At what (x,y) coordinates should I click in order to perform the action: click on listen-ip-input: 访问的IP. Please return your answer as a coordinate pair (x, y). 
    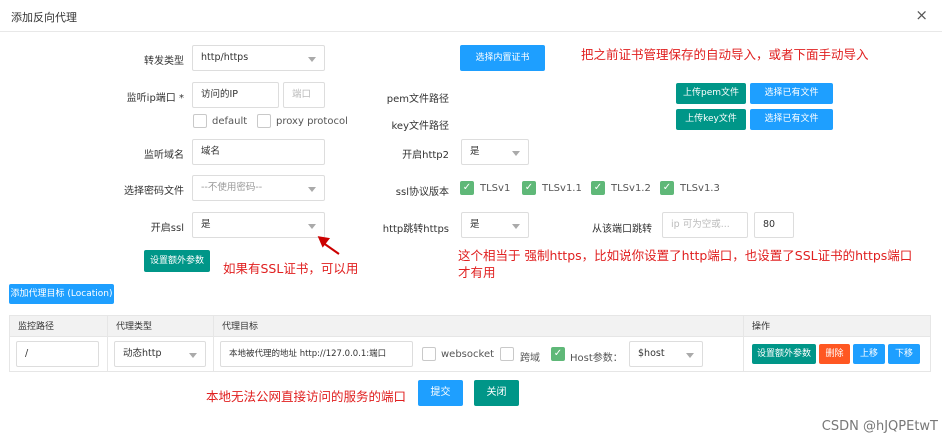
    Looking at the image, I should click on (235, 95).